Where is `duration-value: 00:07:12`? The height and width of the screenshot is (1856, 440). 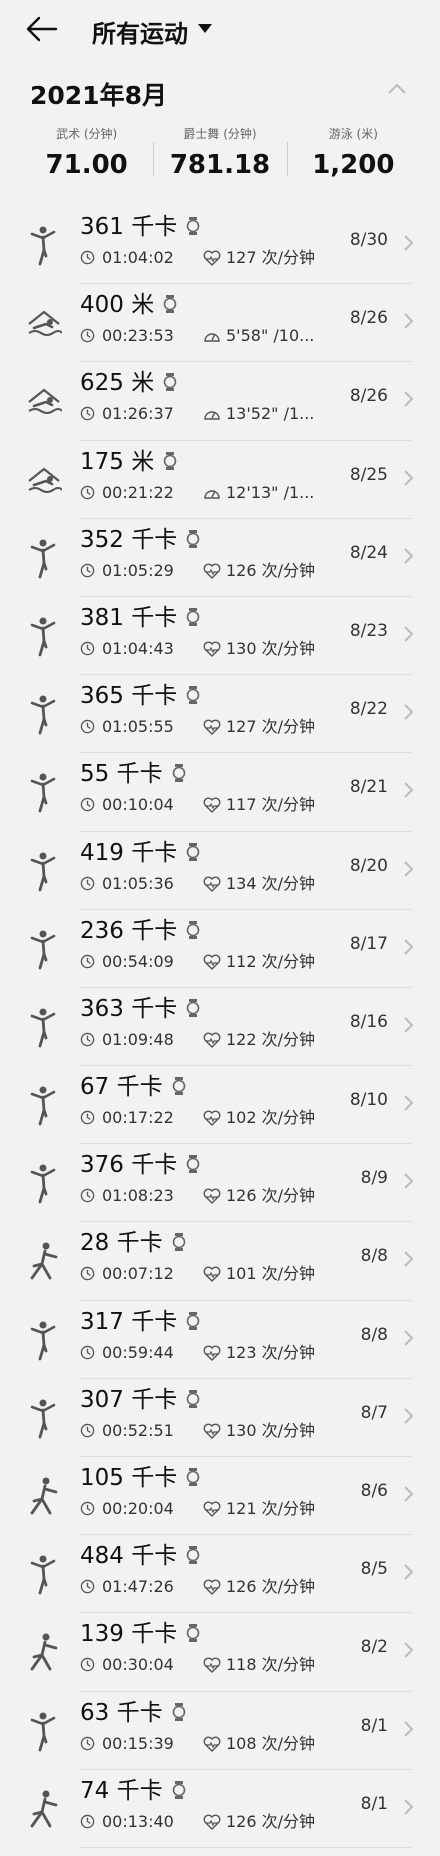
duration-value: 00:07:12 is located at coordinates (138, 1274).